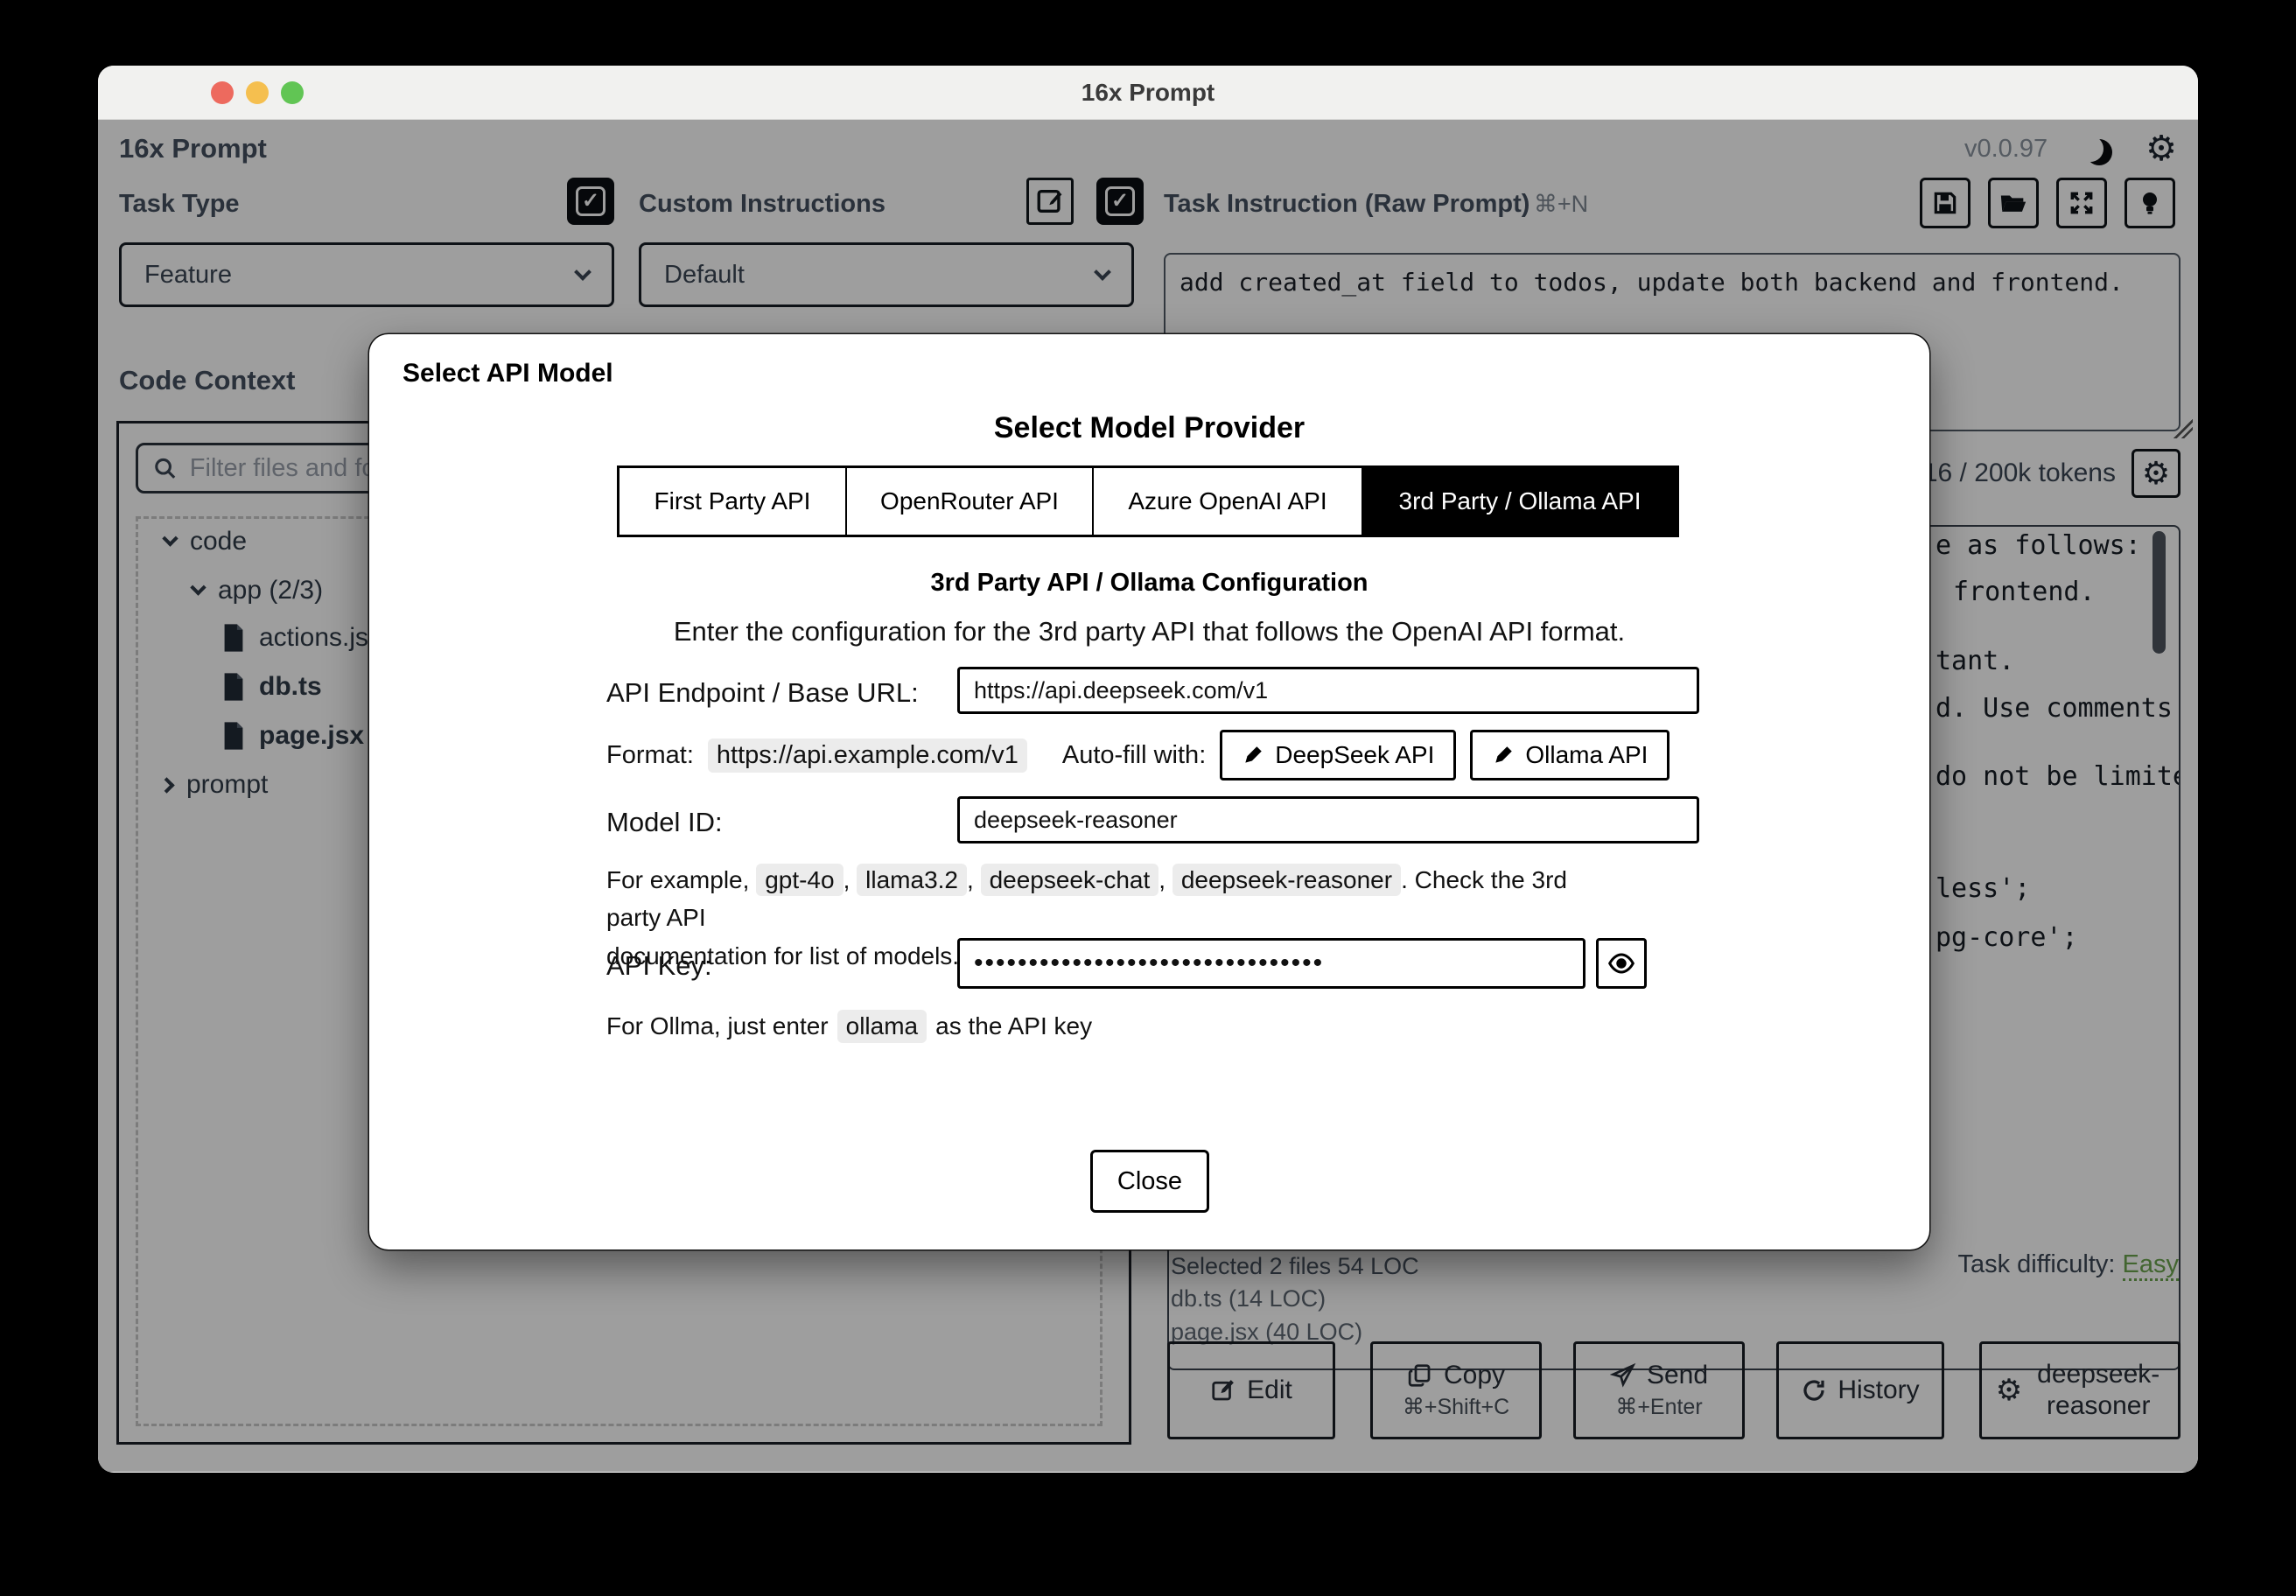 The height and width of the screenshot is (1596, 2296). I want to click on format-example: https://api.example.com/v1, so click(867, 755).